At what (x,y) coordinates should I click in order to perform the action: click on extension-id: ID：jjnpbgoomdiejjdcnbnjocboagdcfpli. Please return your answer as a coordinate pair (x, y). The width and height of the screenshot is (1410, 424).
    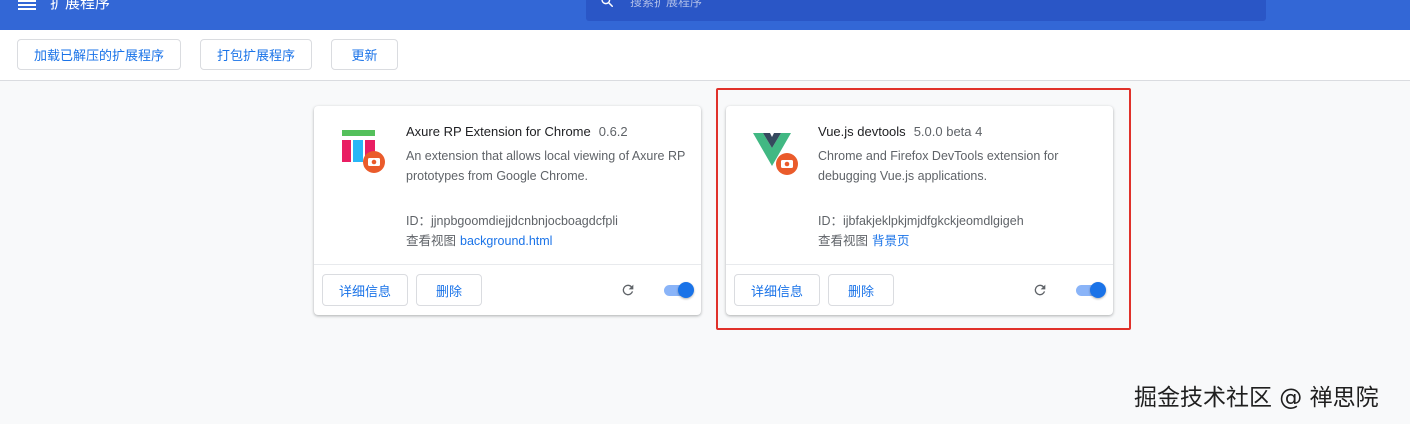
    Looking at the image, I should click on (512, 221).